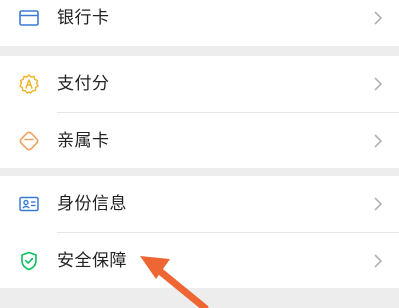 The image size is (399, 308). Describe the element at coordinates (92, 261) in the screenshot. I see `menu-item-label: 安全保障` at that location.